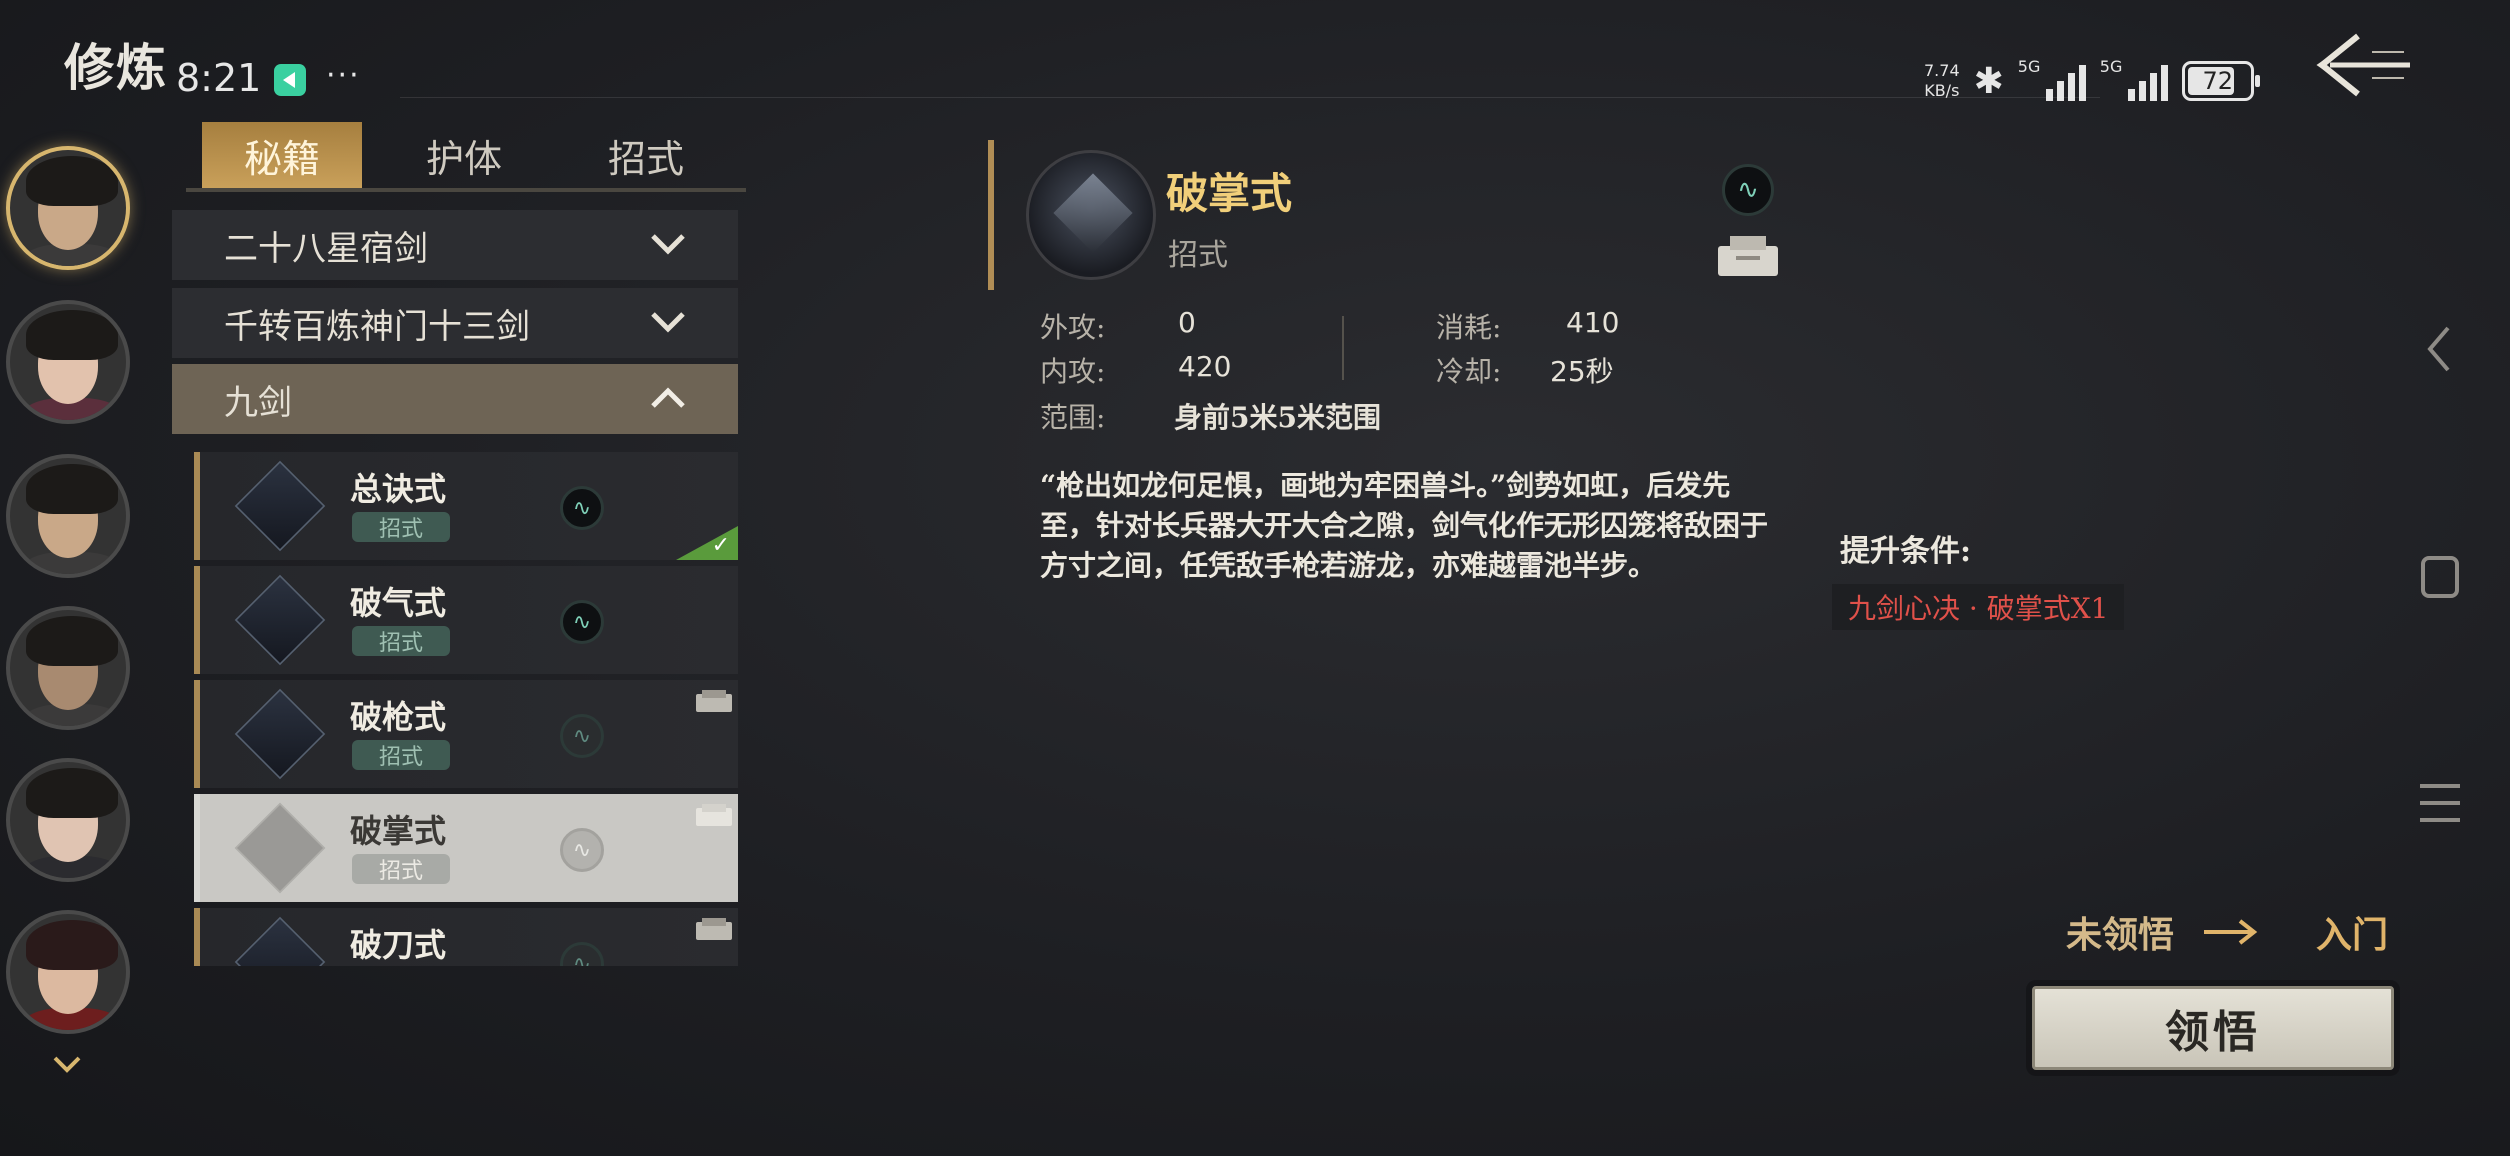 Image resolution: width=2510 pixels, height=1156 pixels. What do you see at coordinates (282, 155) in the screenshot?
I see `tab-secret-manuals: 秘籍` at bounding box center [282, 155].